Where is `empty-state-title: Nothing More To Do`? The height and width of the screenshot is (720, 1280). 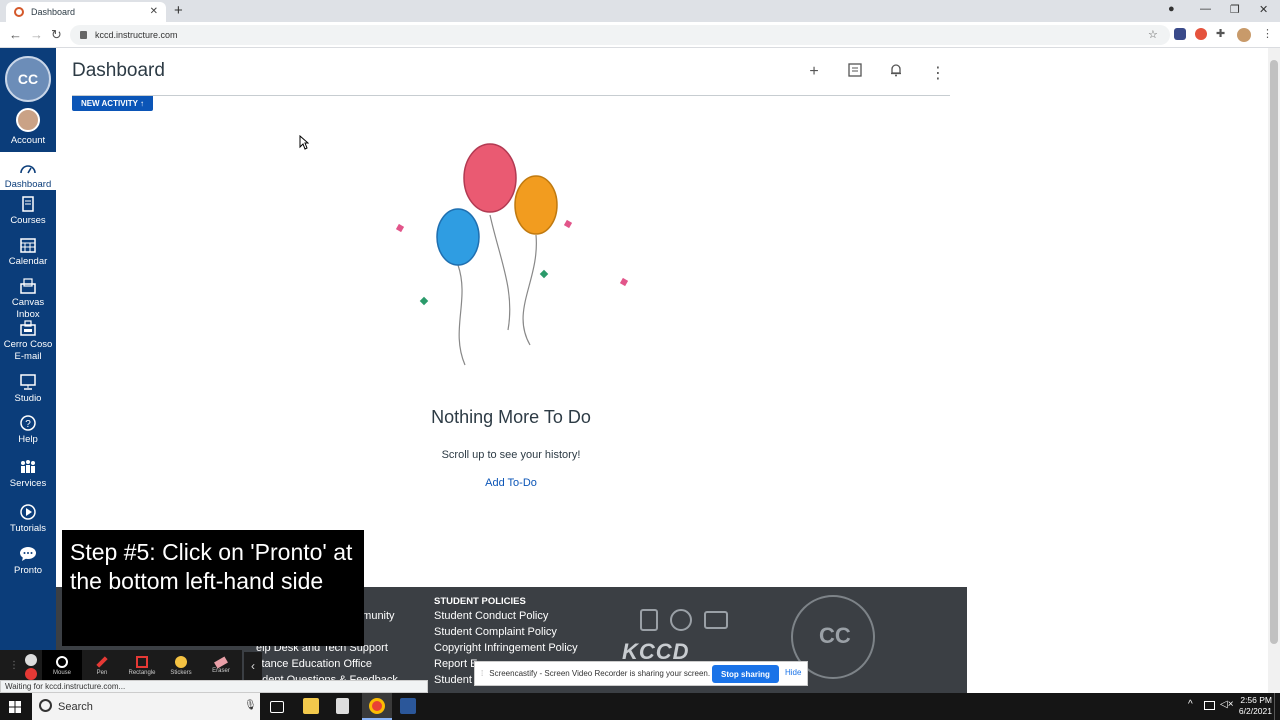
empty-state-title: Nothing More To Do is located at coordinates (511, 417).